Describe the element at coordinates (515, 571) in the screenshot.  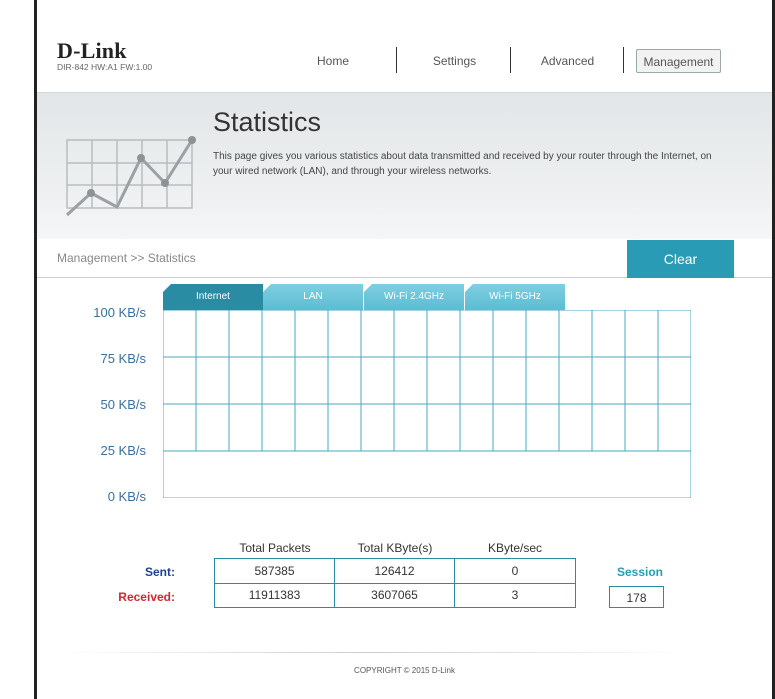
I see `sent-kbyte-sec: 0` at that location.